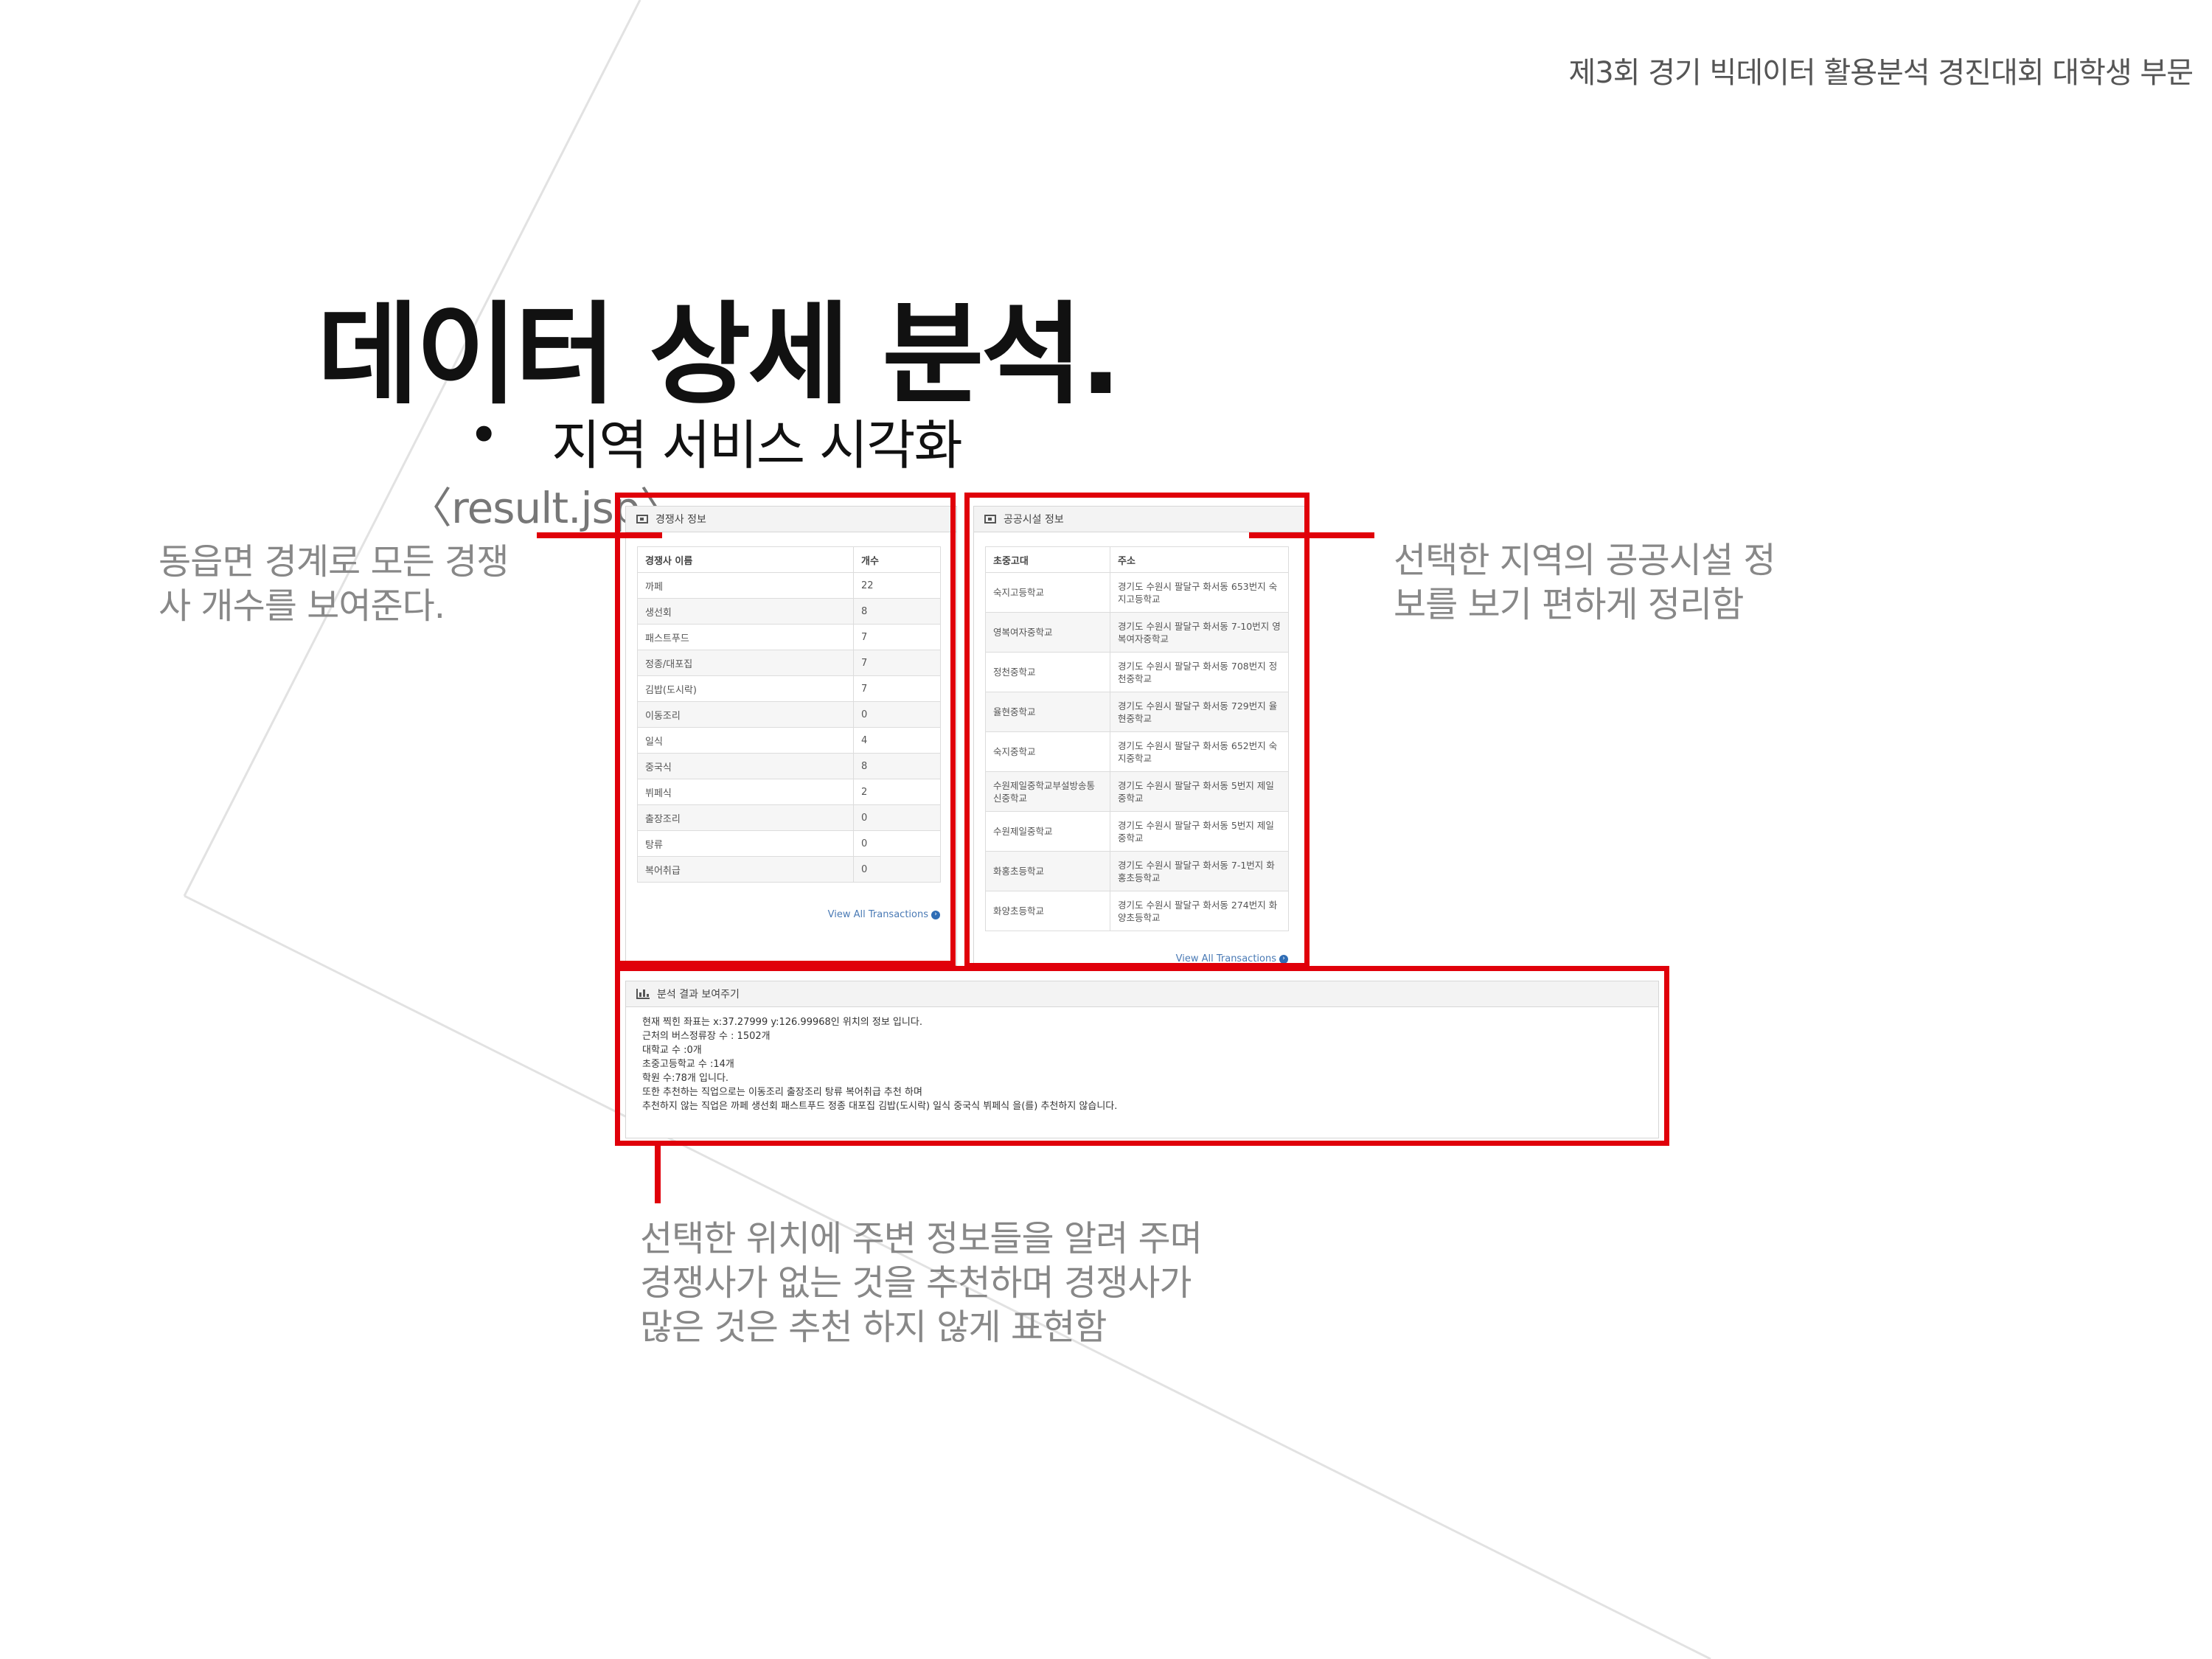  What do you see at coordinates (334, 584) in the screenshot?
I see `note-competitors: 동읍면 경계로 모든 경쟁 사 개수를 보여준다.` at bounding box center [334, 584].